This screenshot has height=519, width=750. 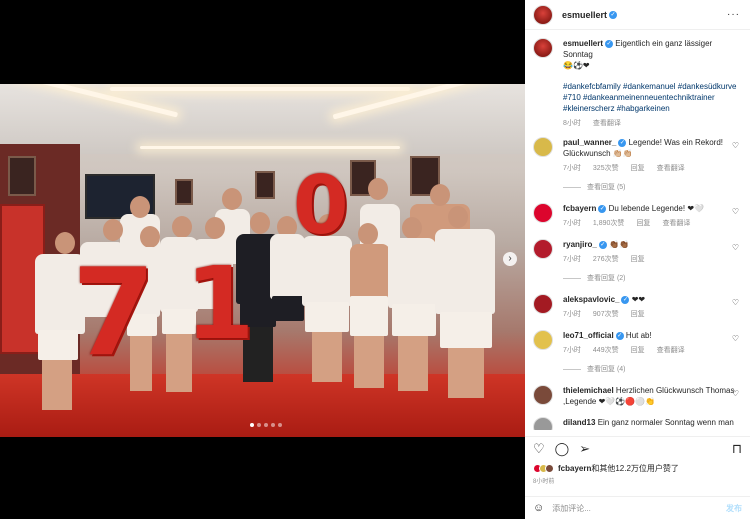 I want to click on comment-likes: 449次赞, so click(x=606, y=350).